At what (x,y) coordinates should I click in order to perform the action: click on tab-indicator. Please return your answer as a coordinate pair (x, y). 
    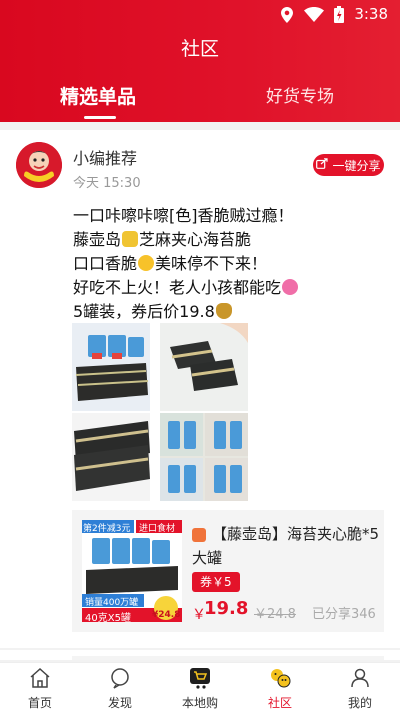
    Looking at the image, I should click on (100, 117).